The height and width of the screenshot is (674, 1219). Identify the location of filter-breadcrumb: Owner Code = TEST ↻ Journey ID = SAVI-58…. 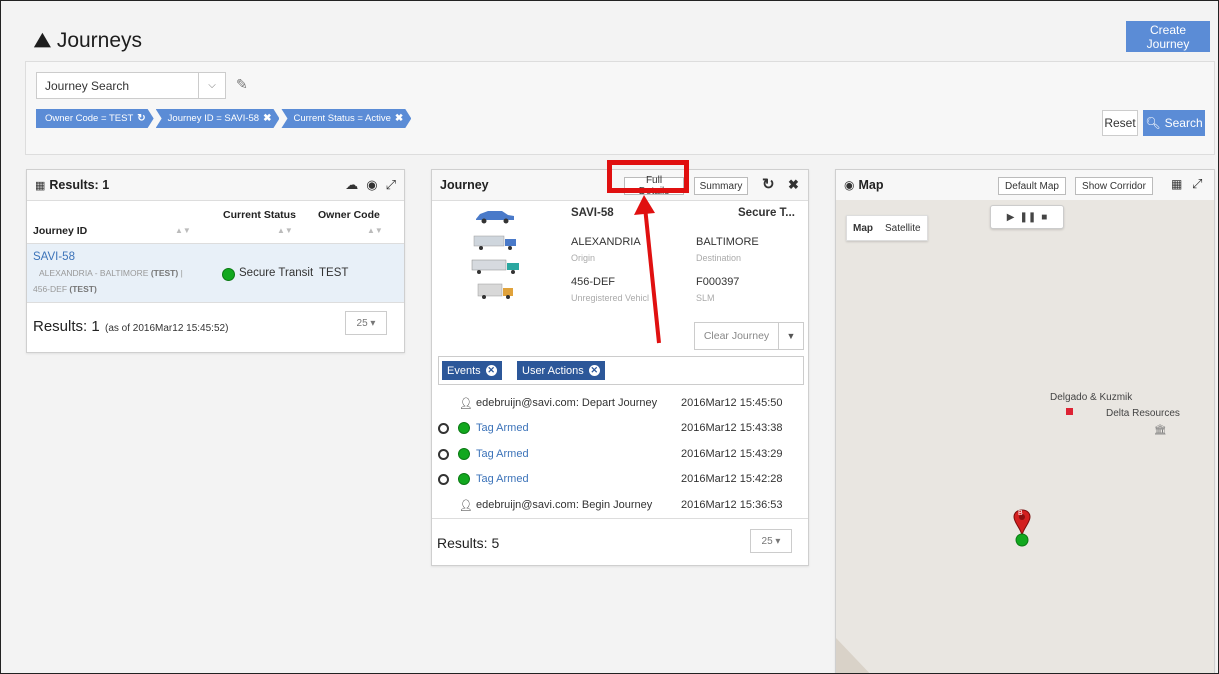
(223, 118).